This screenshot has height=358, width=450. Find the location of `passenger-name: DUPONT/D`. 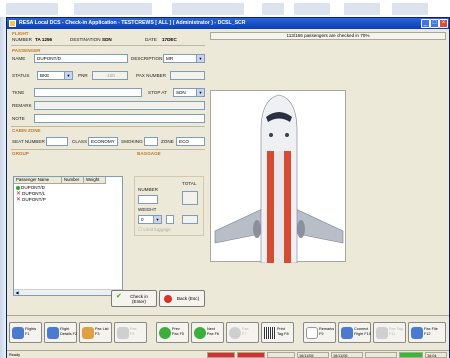

passenger-name: DUPONT/D is located at coordinates (33, 187).